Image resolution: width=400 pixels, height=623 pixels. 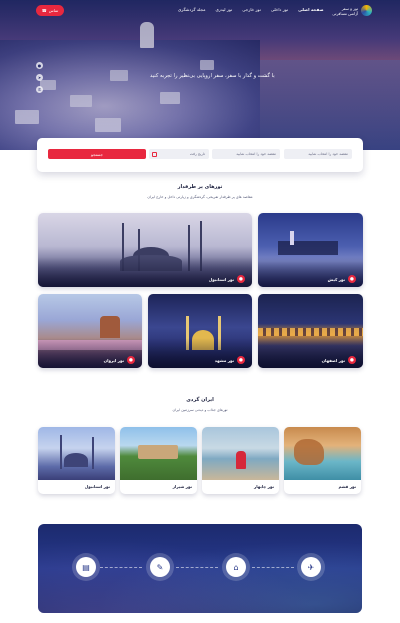 I want to click on tour-card-label: تور مشهد, so click(x=224, y=360).